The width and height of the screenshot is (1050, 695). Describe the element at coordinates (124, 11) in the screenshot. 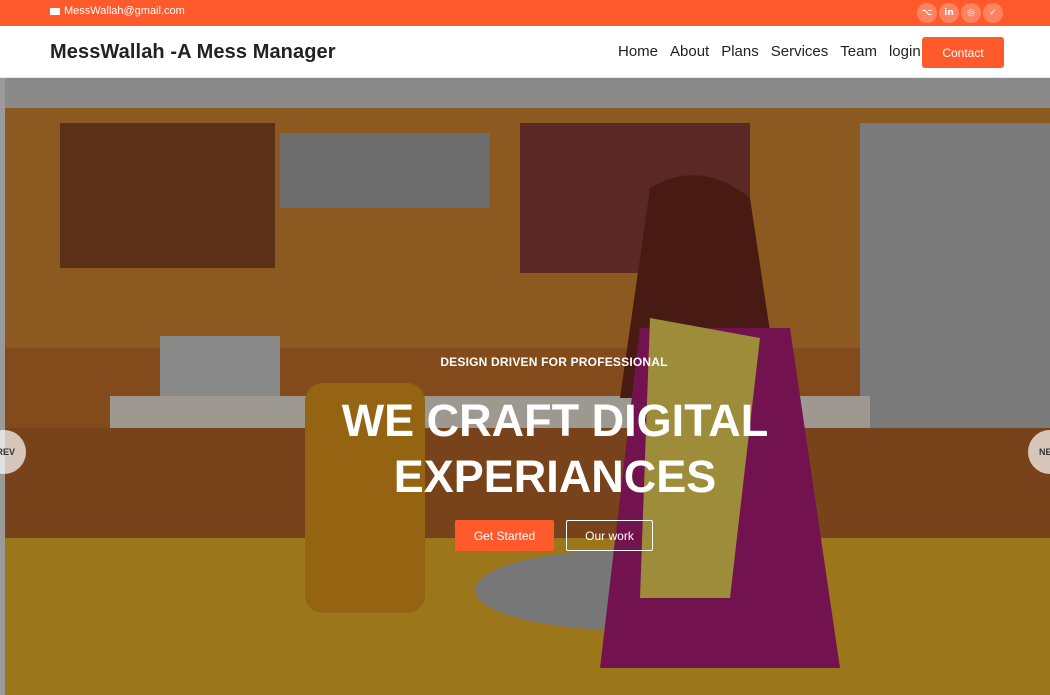

I see `email-text: MessWallah@gmail.com` at that location.